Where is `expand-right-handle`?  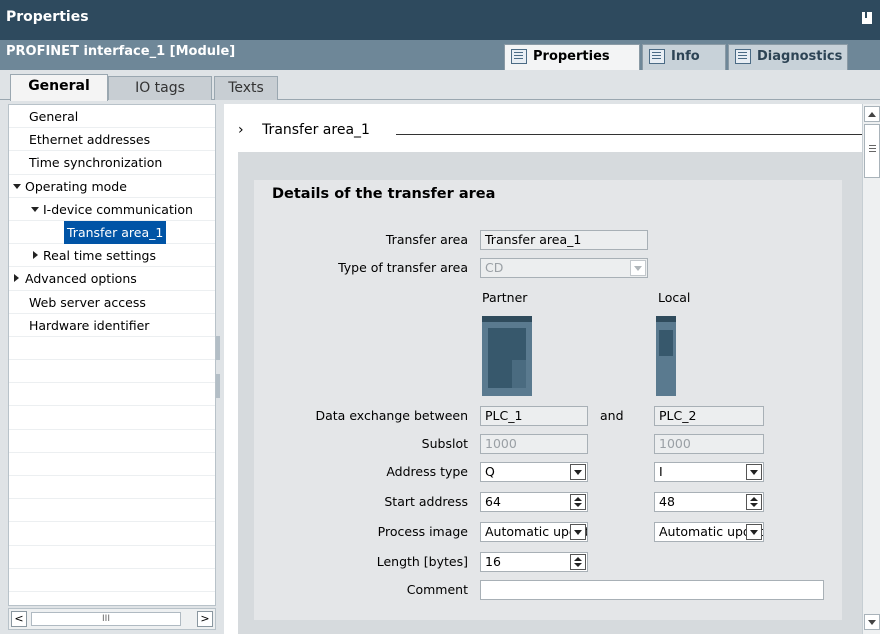 expand-right-handle is located at coordinates (218, 386).